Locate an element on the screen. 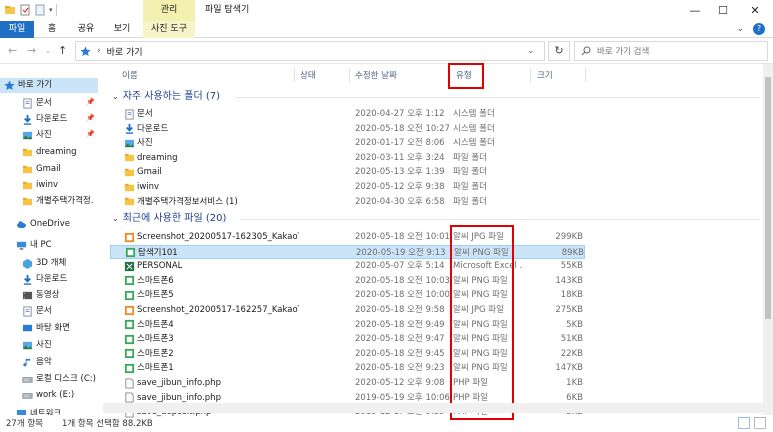  group-header-frequent: ⌄ 자주 사용하는 폴더 (7) is located at coordinates (166, 96).